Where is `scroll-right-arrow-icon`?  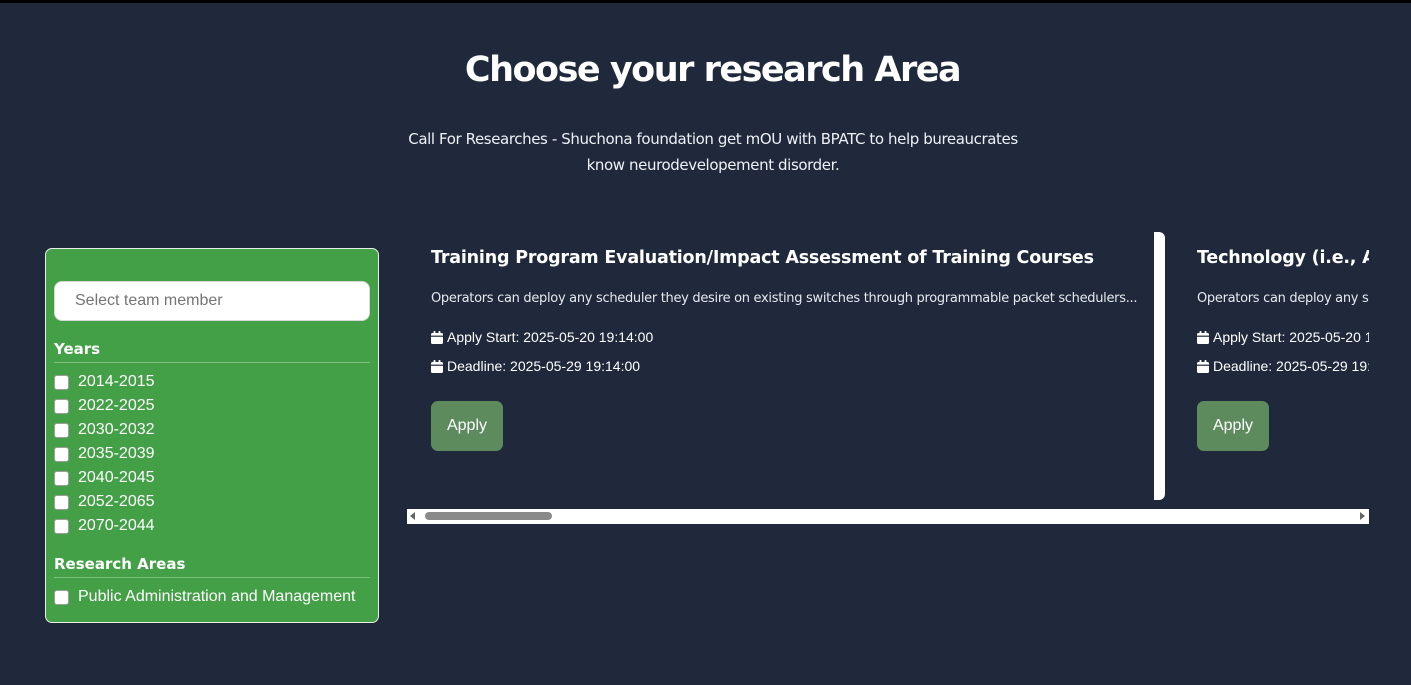
scroll-right-arrow-icon is located at coordinates (1362, 516).